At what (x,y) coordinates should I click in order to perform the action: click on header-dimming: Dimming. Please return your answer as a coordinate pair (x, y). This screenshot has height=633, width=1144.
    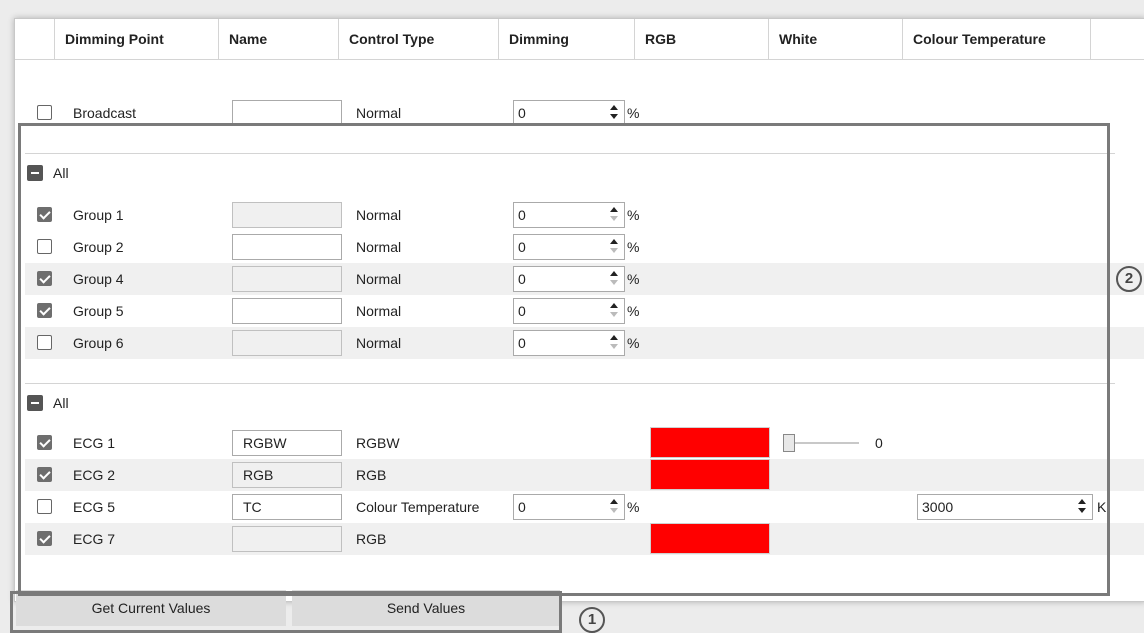
    Looking at the image, I should click on (567, 39).